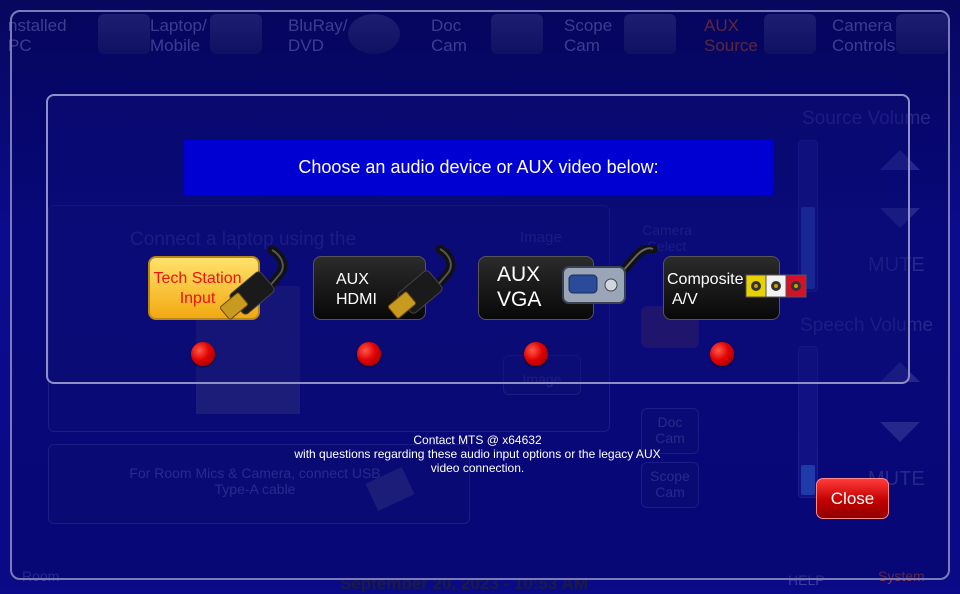  What do you see at coordinates (203, 354) in the screenshot?
I see `tech-station-indicator` at bounding box center [203, 354].